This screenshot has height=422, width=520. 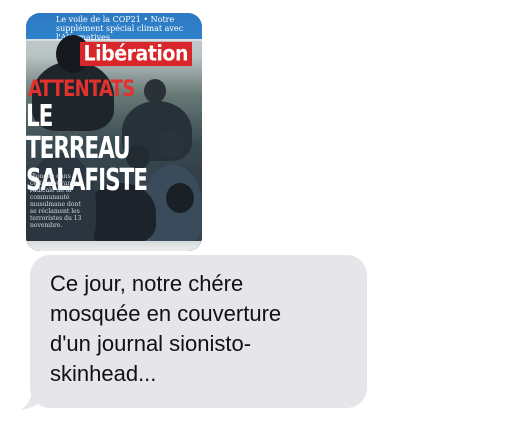 What do you see at coordinates (135, 54) in the screenshot?
I see `newspaper-logo: Libération` at bounding box center [135, 54].